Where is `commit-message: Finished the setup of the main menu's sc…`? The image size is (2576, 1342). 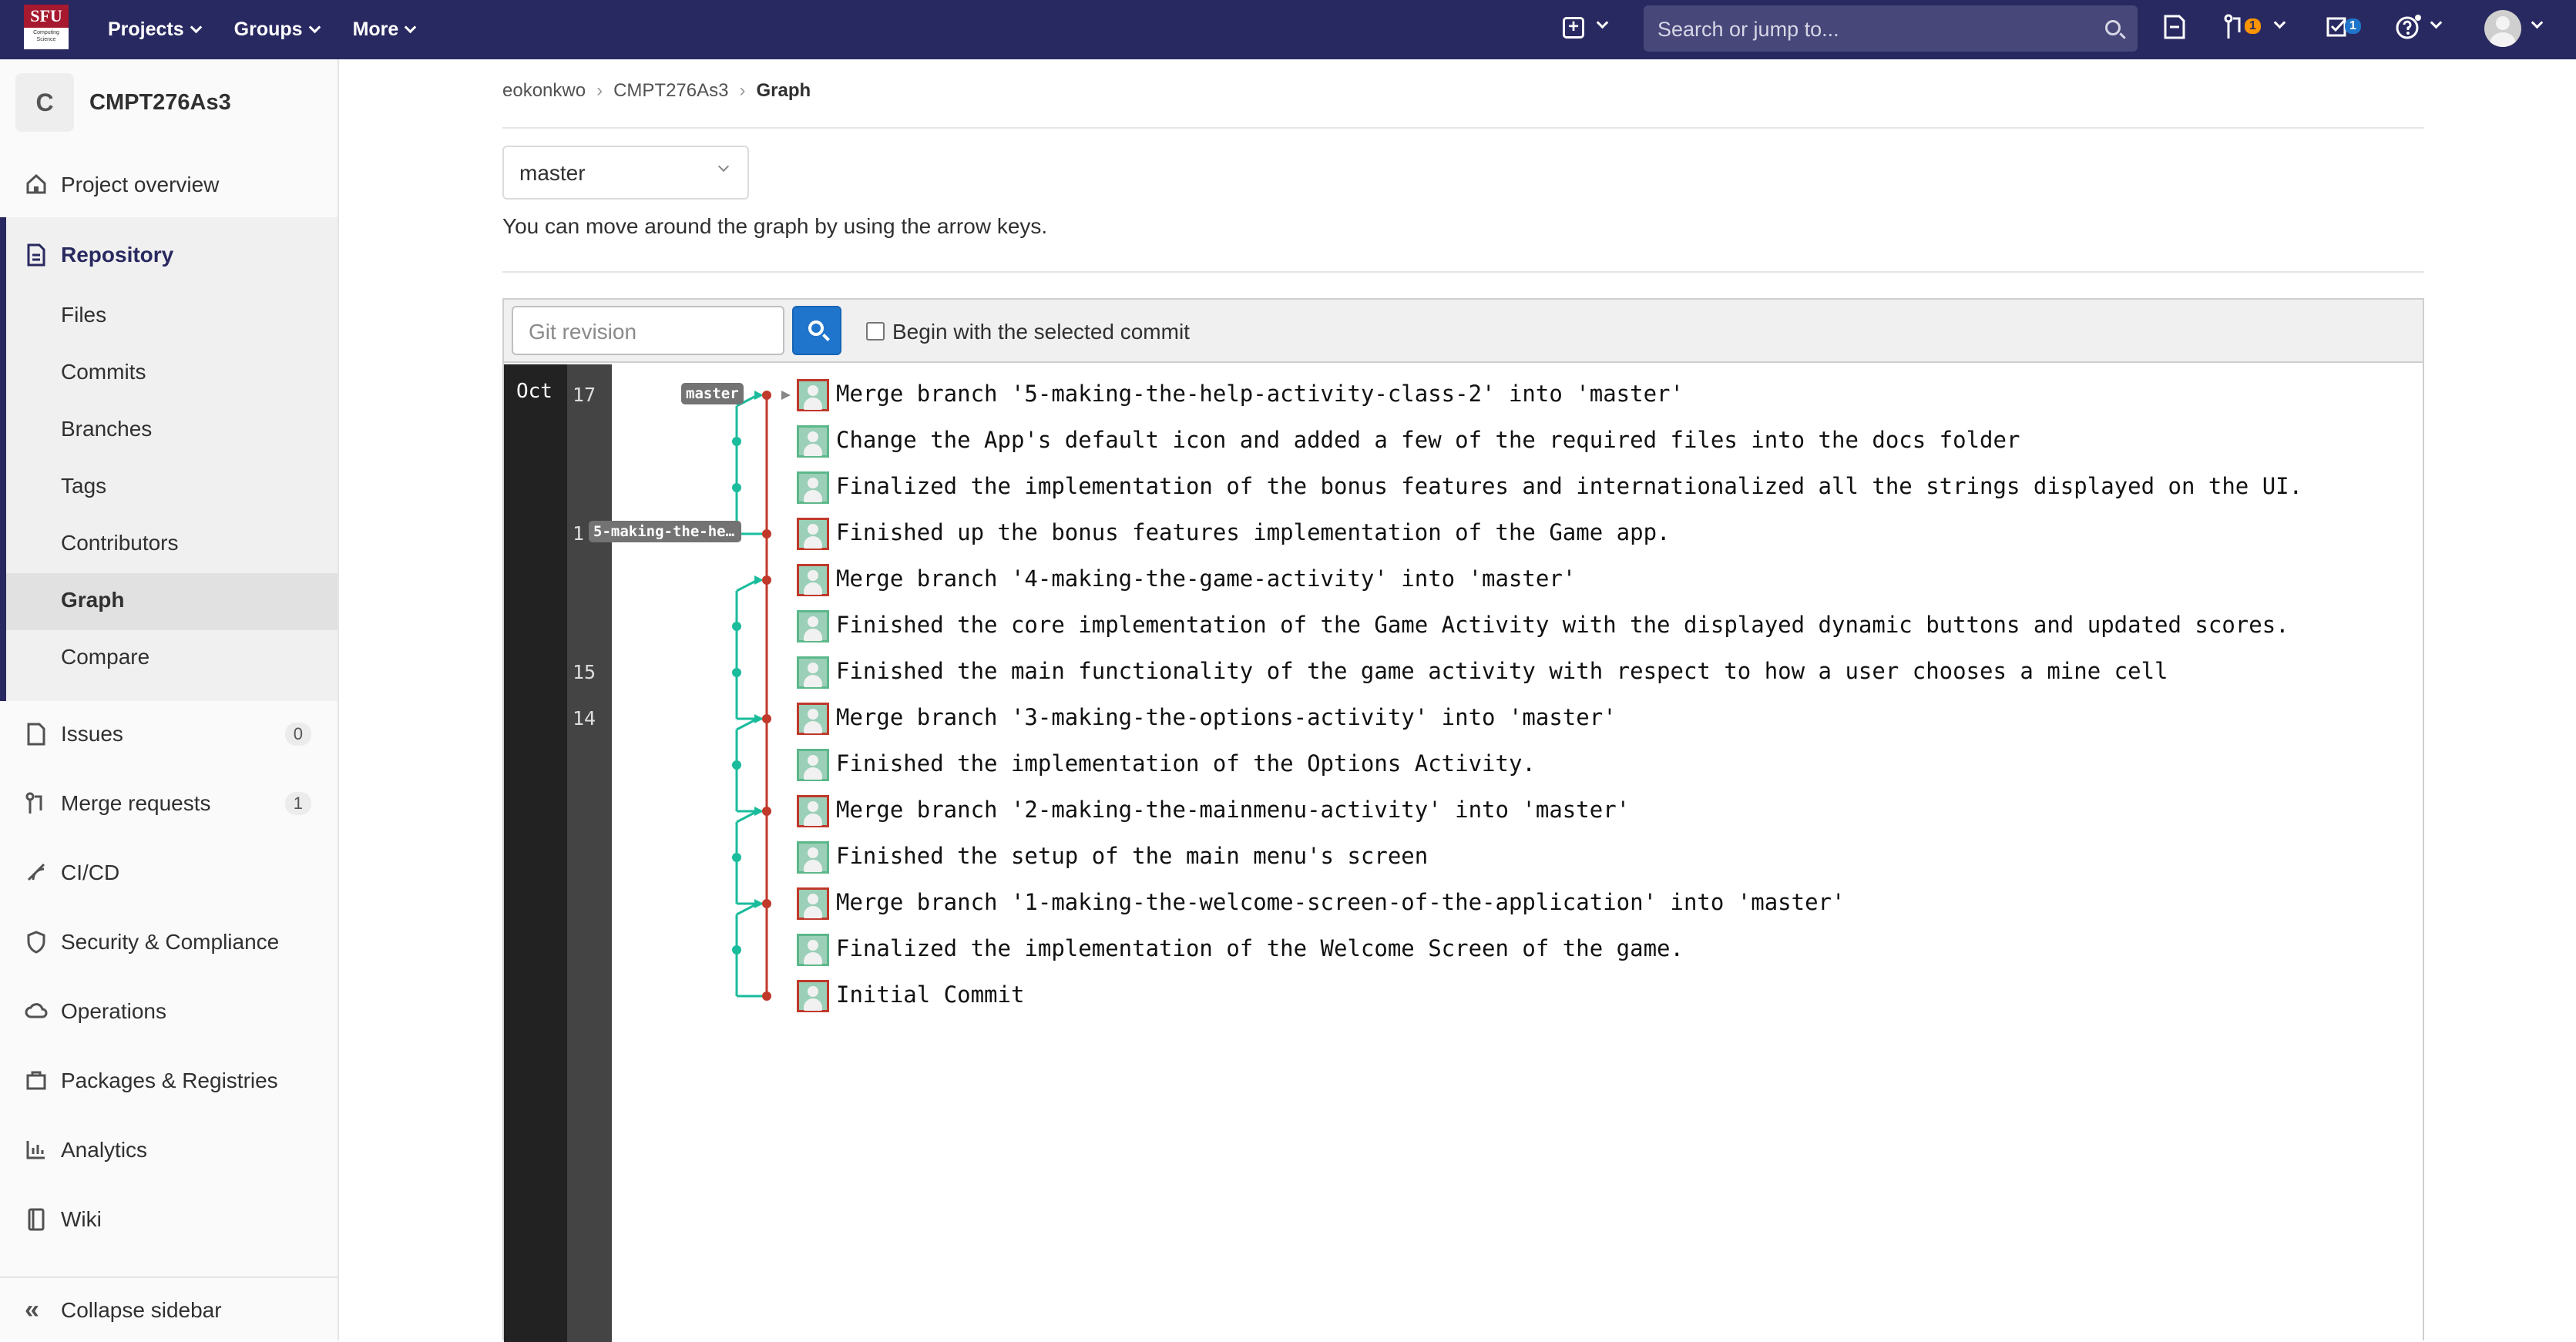 commit-message: Finished the setup of the main menu's sc… is located at coordinates (1132, 856).